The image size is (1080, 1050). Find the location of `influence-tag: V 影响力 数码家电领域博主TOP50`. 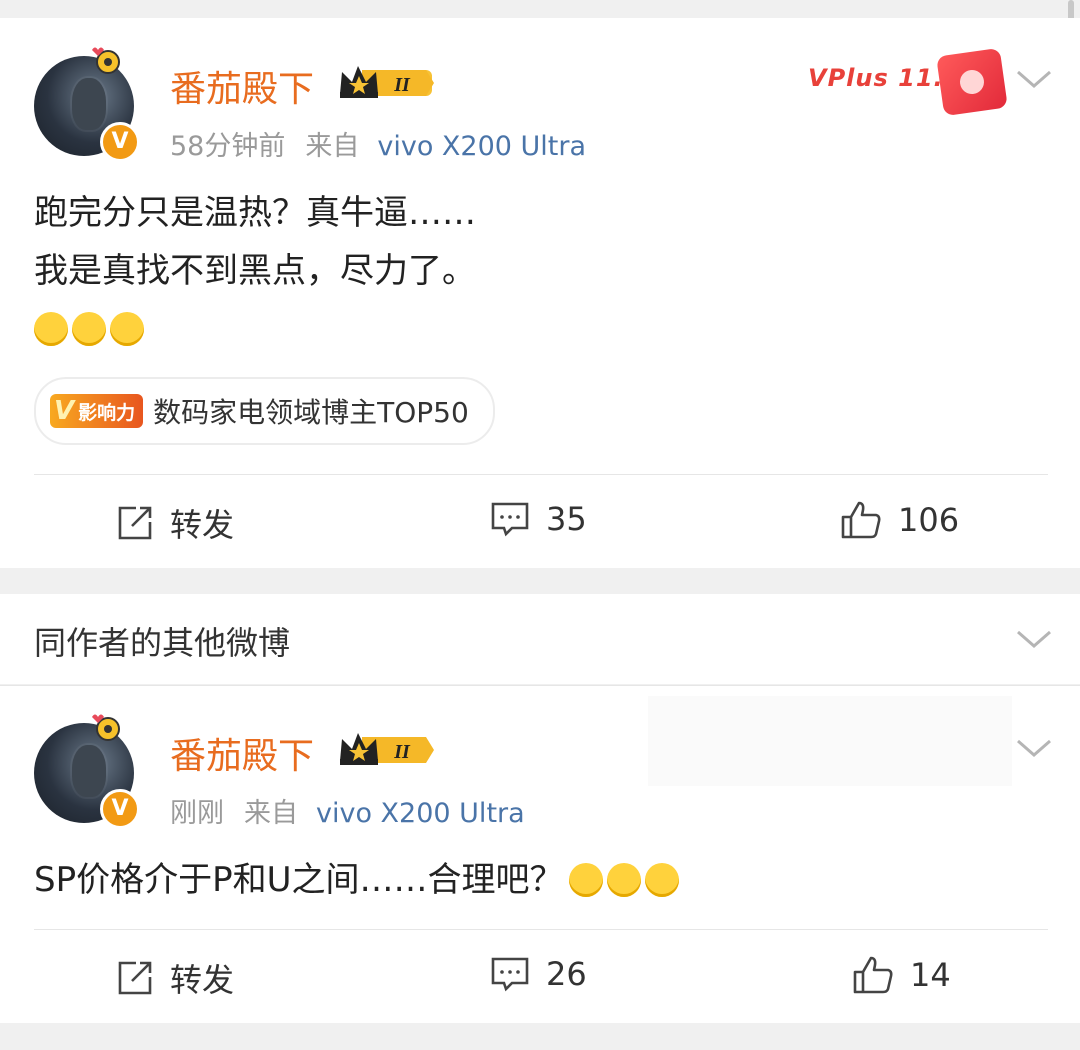

influence-tag: V 影响力 数码家电领域博主TOP50 is located at coordinates (264, 411).